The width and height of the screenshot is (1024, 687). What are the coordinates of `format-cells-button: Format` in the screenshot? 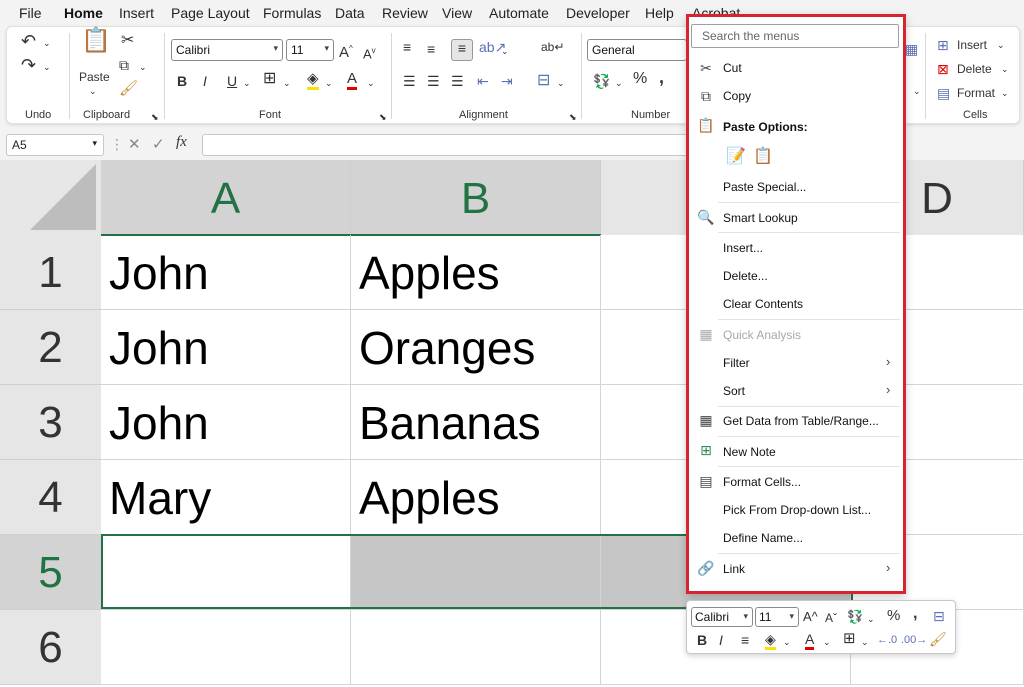 It's located at (976, 93).